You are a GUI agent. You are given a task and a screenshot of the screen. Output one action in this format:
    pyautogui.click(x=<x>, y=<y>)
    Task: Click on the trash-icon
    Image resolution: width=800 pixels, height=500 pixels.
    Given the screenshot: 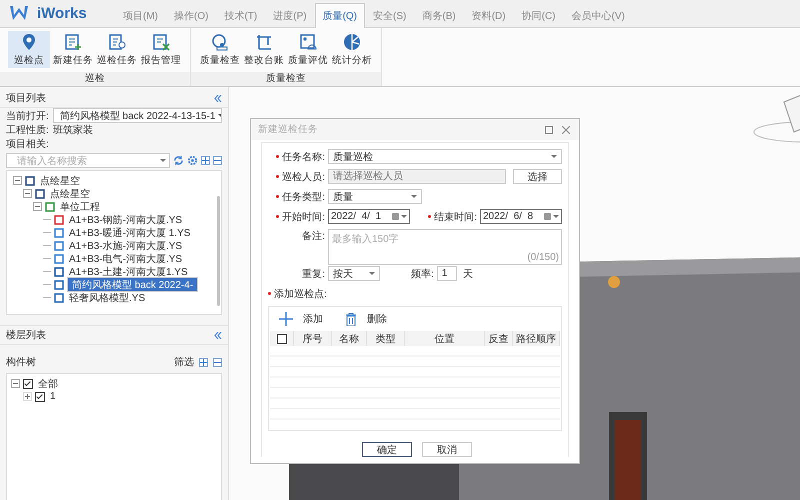 What is the action you would take?
    pyautogui.click(x=351, y=319)
    